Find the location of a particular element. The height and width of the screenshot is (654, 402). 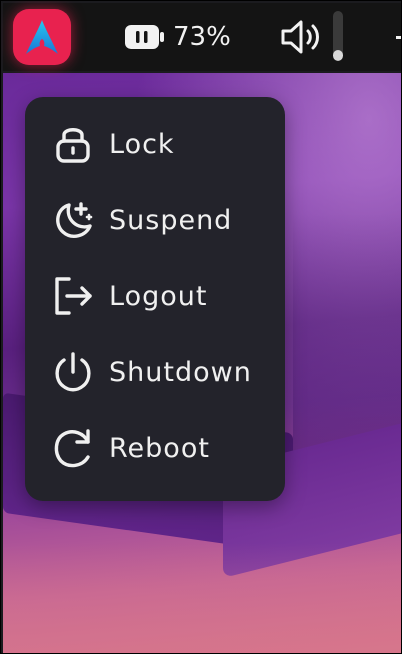

reboot-icon is located at coordinates (73, 448).